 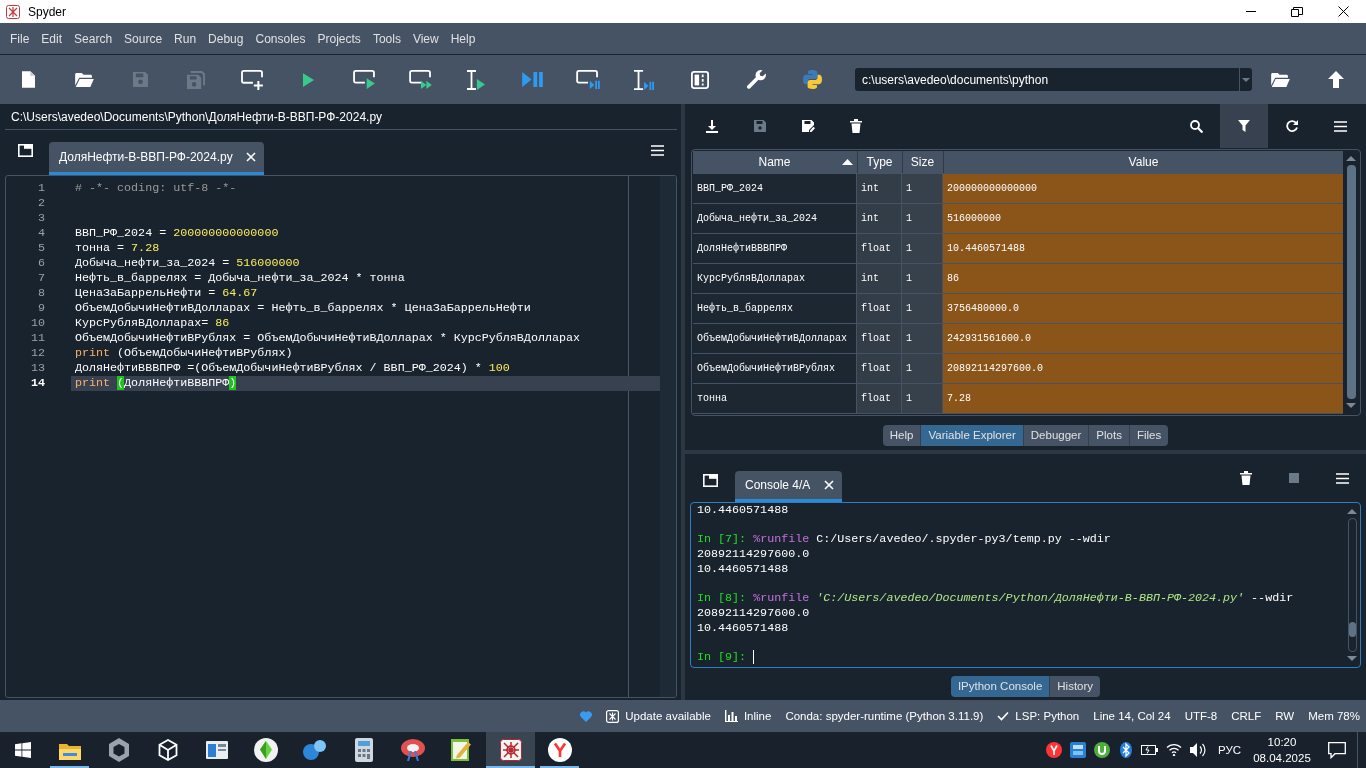 I want to click on line-number: 14, so click(x=37, y=383).